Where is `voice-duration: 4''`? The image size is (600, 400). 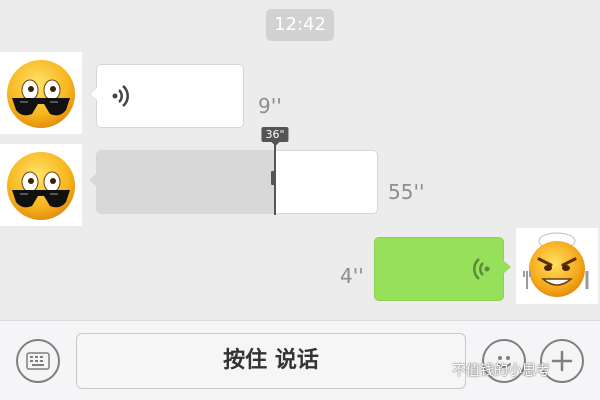
voice-duration: 4'' is located at coordinates (352, 276).